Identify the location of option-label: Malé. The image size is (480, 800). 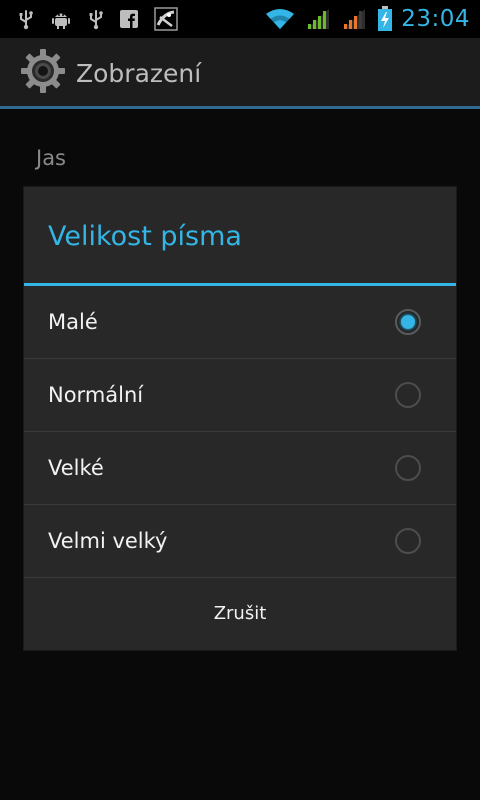
(73, 322).